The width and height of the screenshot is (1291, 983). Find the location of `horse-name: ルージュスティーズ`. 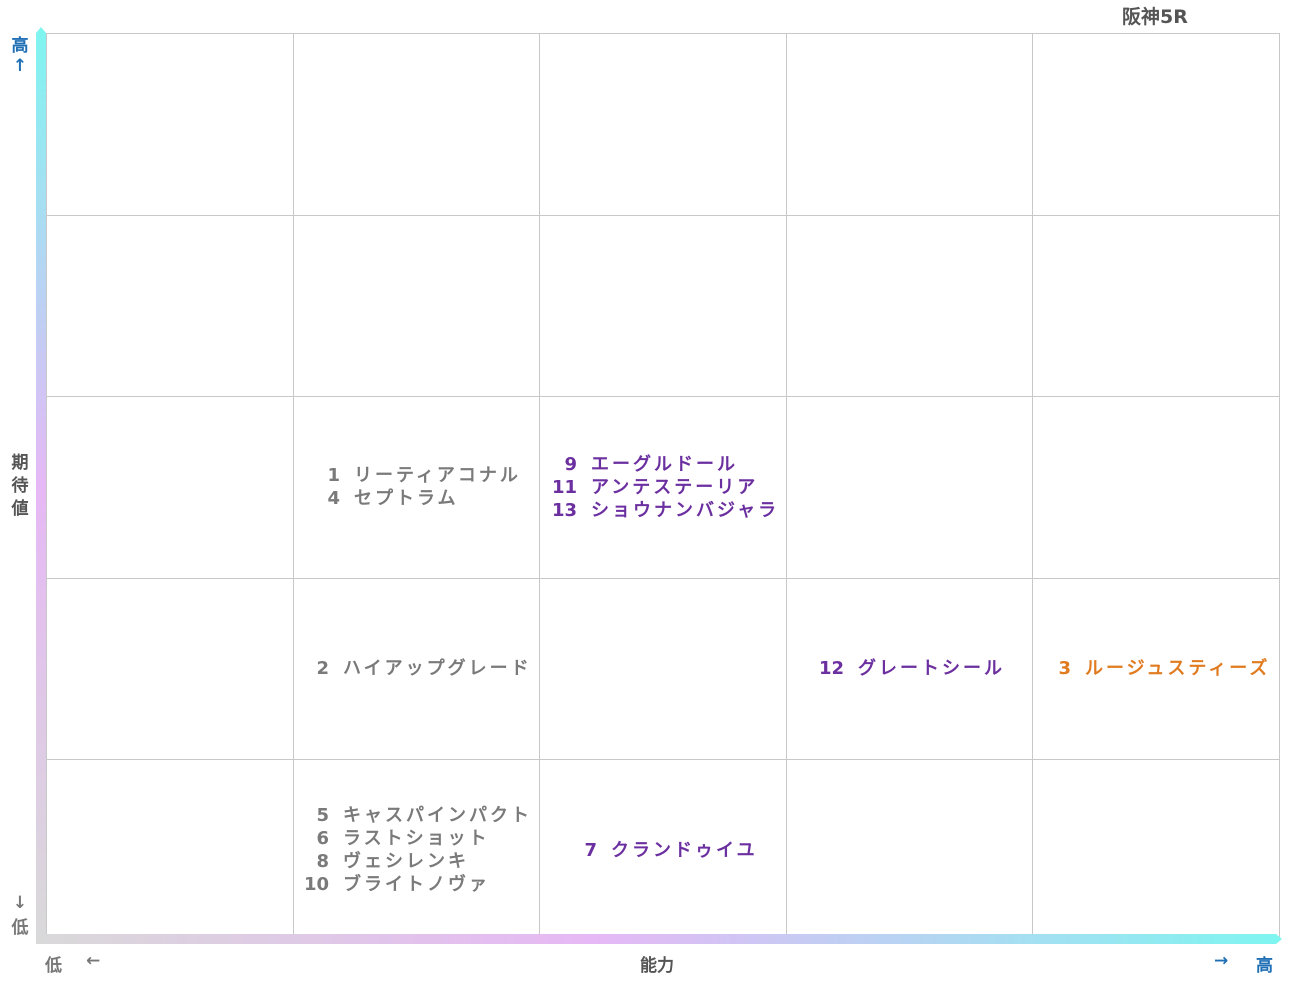

horse-name: ルージュスティーズ is located at coordinates (1178, 668).